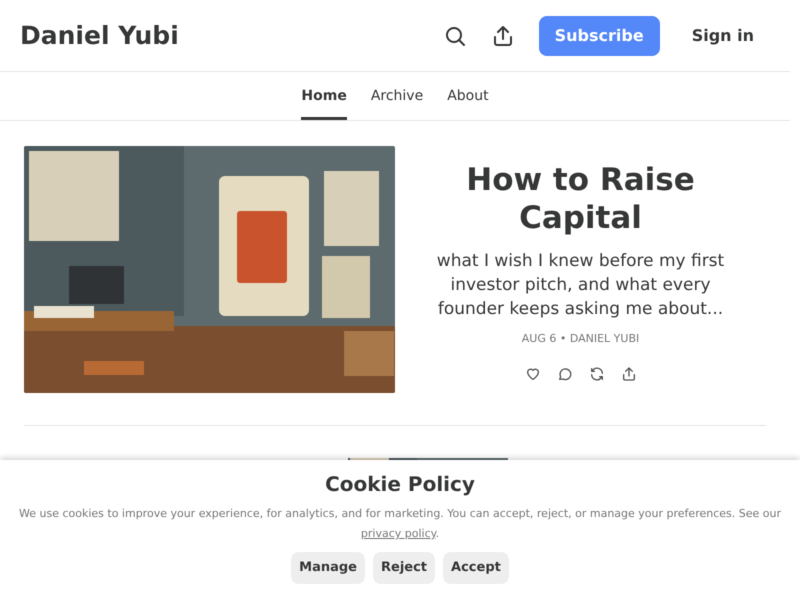 The width and height of the screenshot is (800, 600). I want to click on privacy-link: privacy policy, so click(398, 533).